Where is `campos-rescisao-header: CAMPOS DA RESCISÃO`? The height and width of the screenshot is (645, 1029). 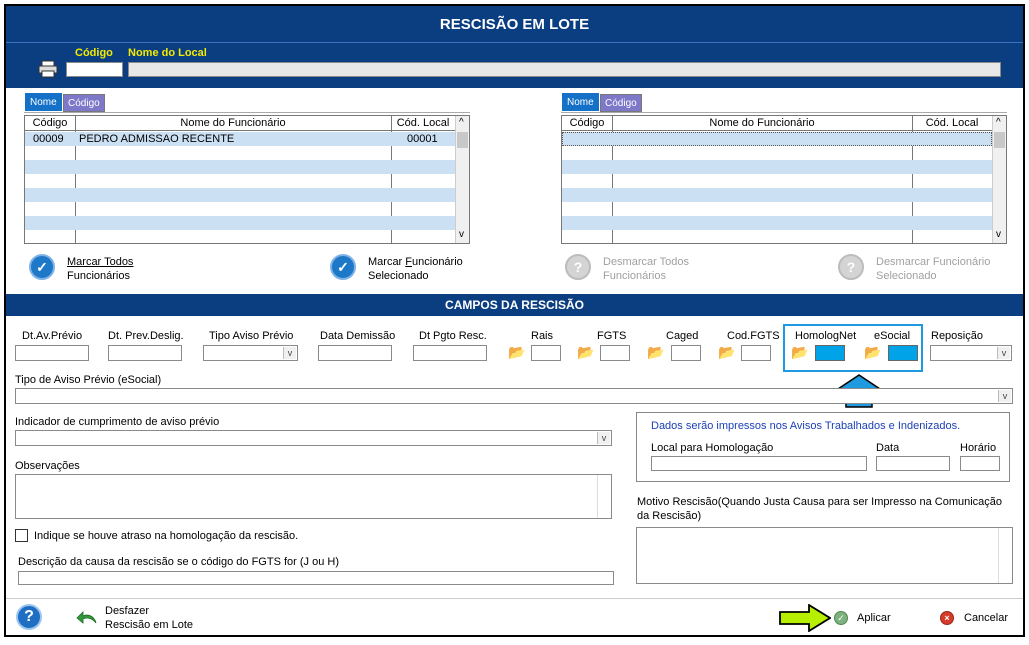
campos-rescisao-header: CAMPOS DA RESCISÃO is located at coordinates (514, 305).